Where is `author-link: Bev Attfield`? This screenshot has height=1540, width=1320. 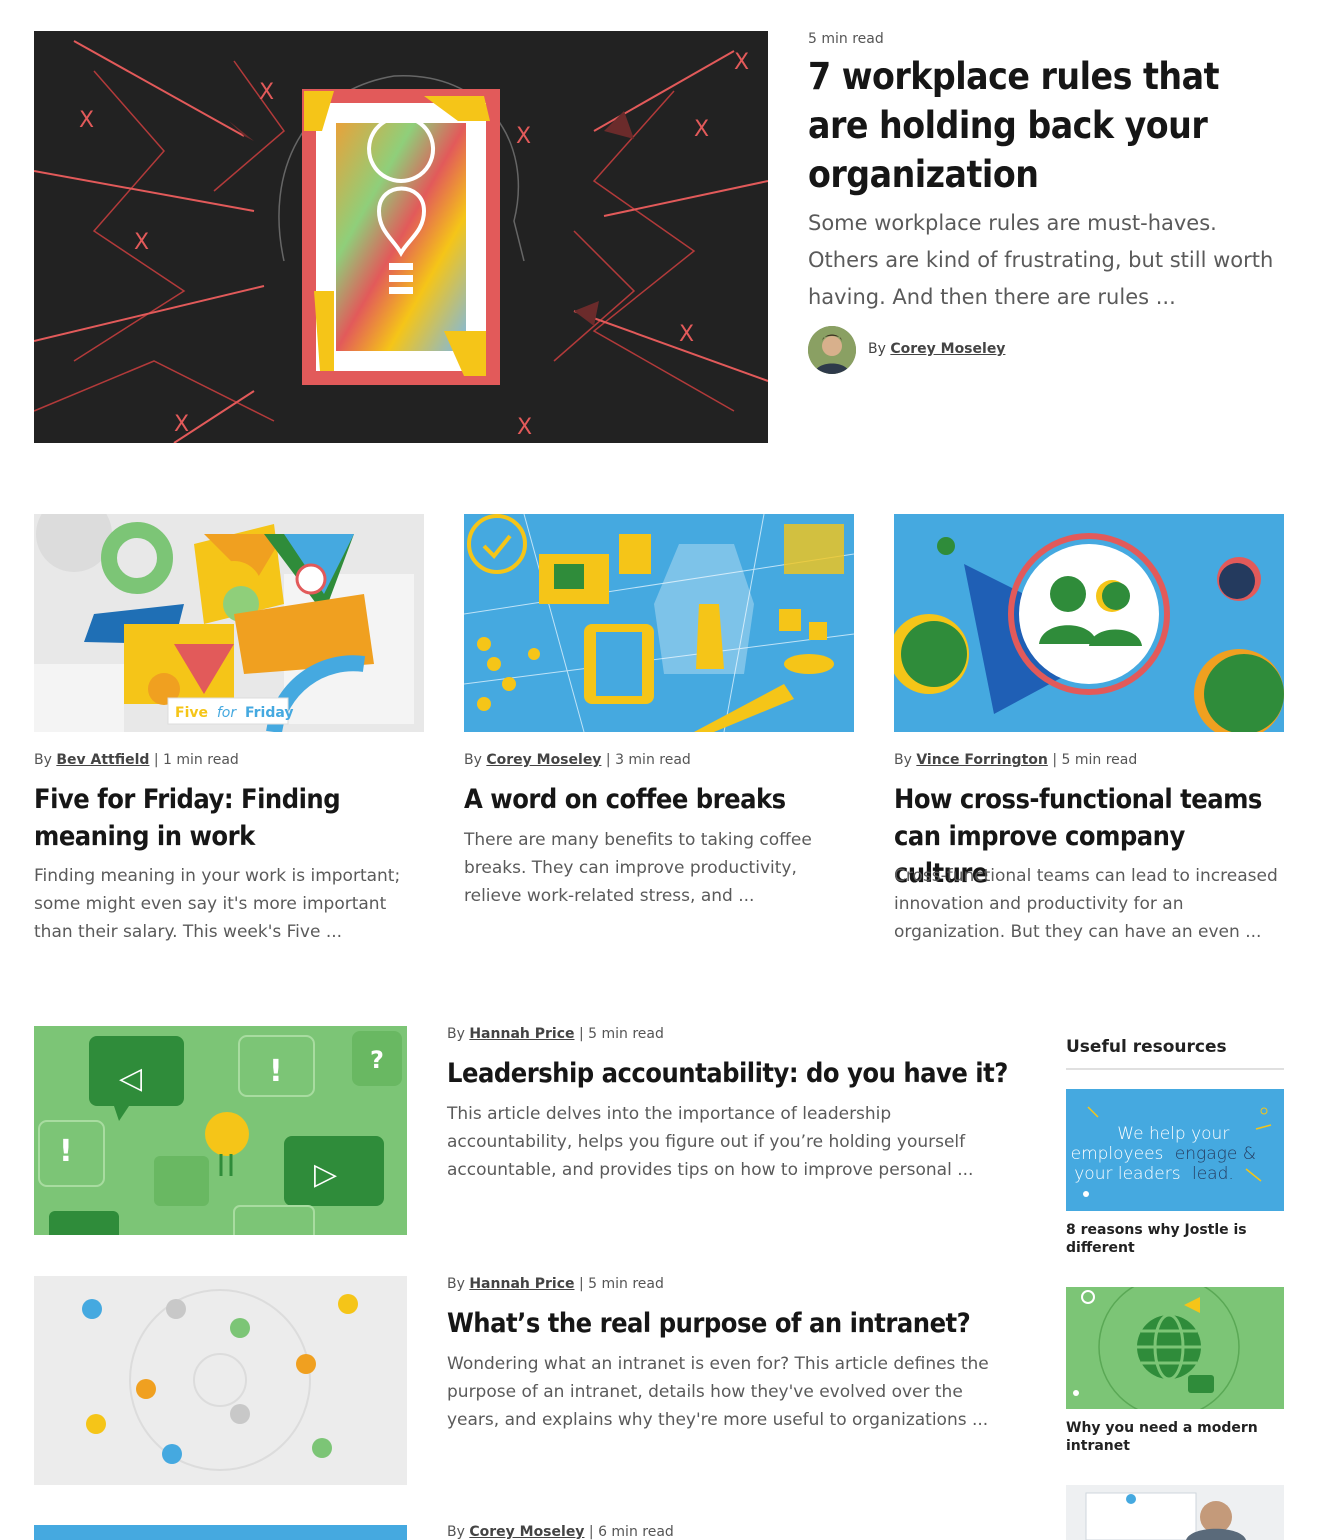 author-link: Bev Attfield is located at coordinates (102, 760).